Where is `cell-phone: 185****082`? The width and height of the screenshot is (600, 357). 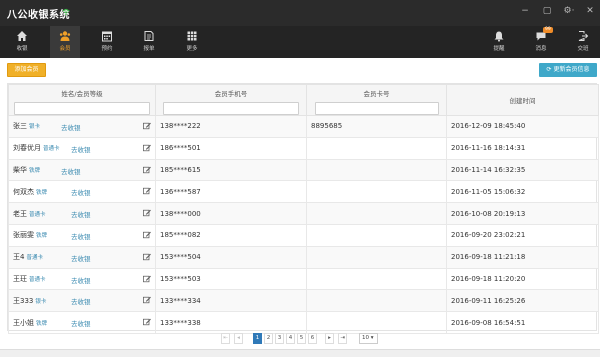
cell-phone: 185****082 is located at coordinates (231, 235).